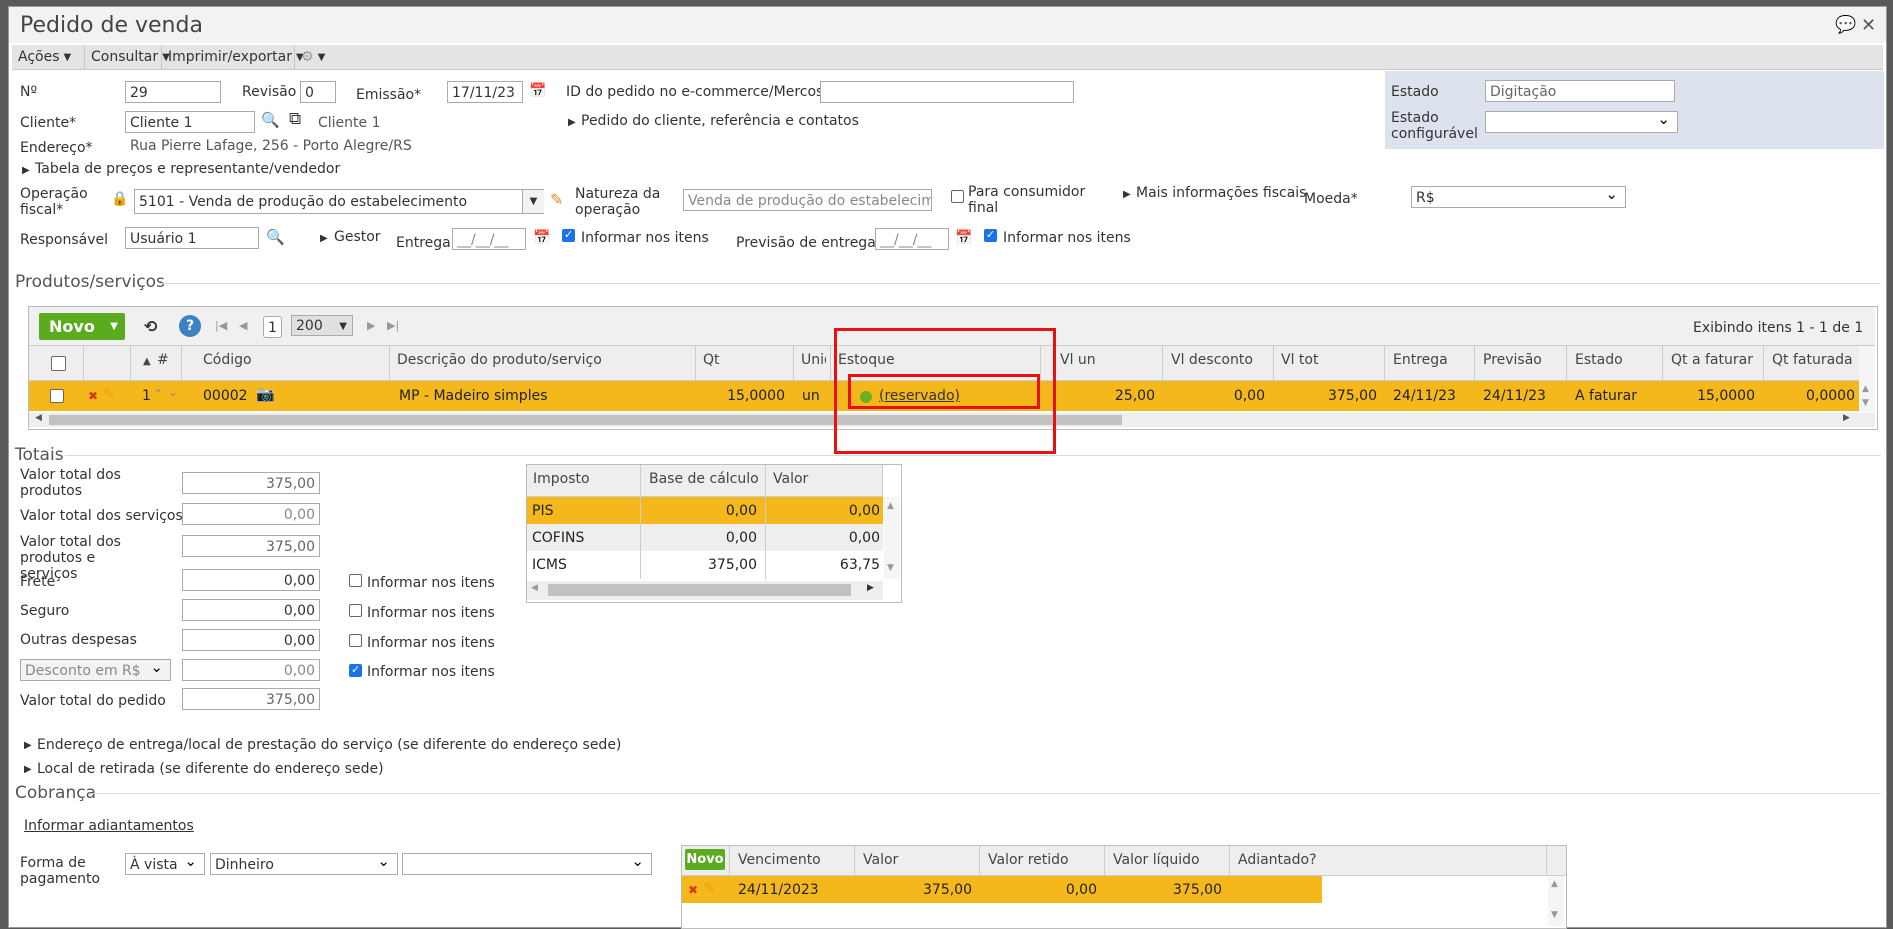 This screenshot has width=1893, height=929. Describe the element at coordinates (251, 580) in the screenshot. I see `frete-field: 0,00` at that location.